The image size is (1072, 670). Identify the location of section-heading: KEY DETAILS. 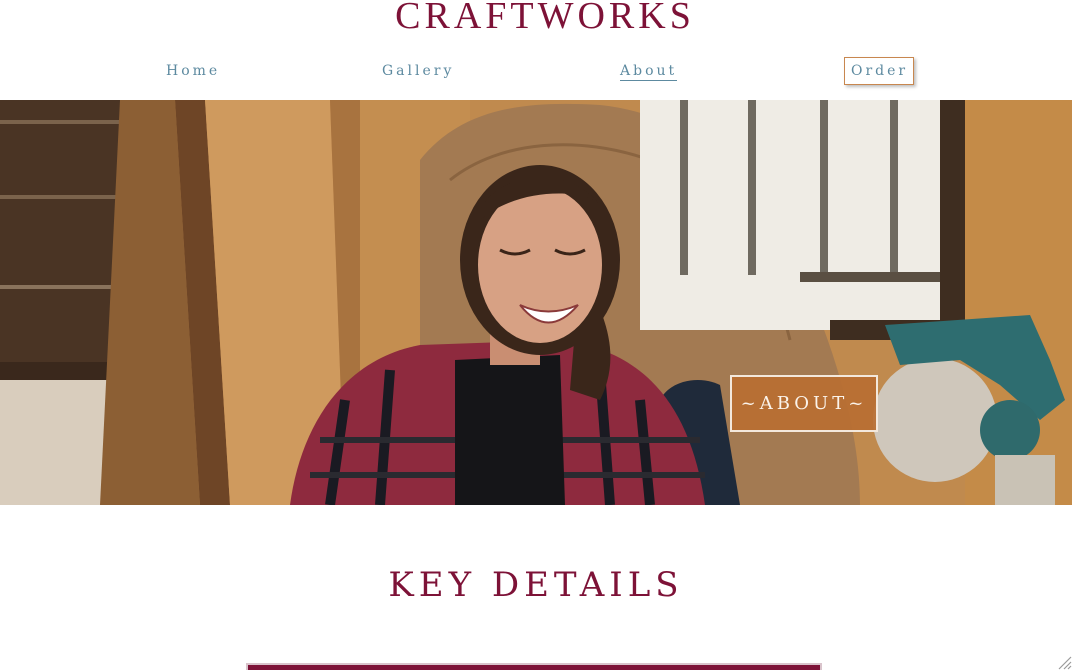
(536, 585).